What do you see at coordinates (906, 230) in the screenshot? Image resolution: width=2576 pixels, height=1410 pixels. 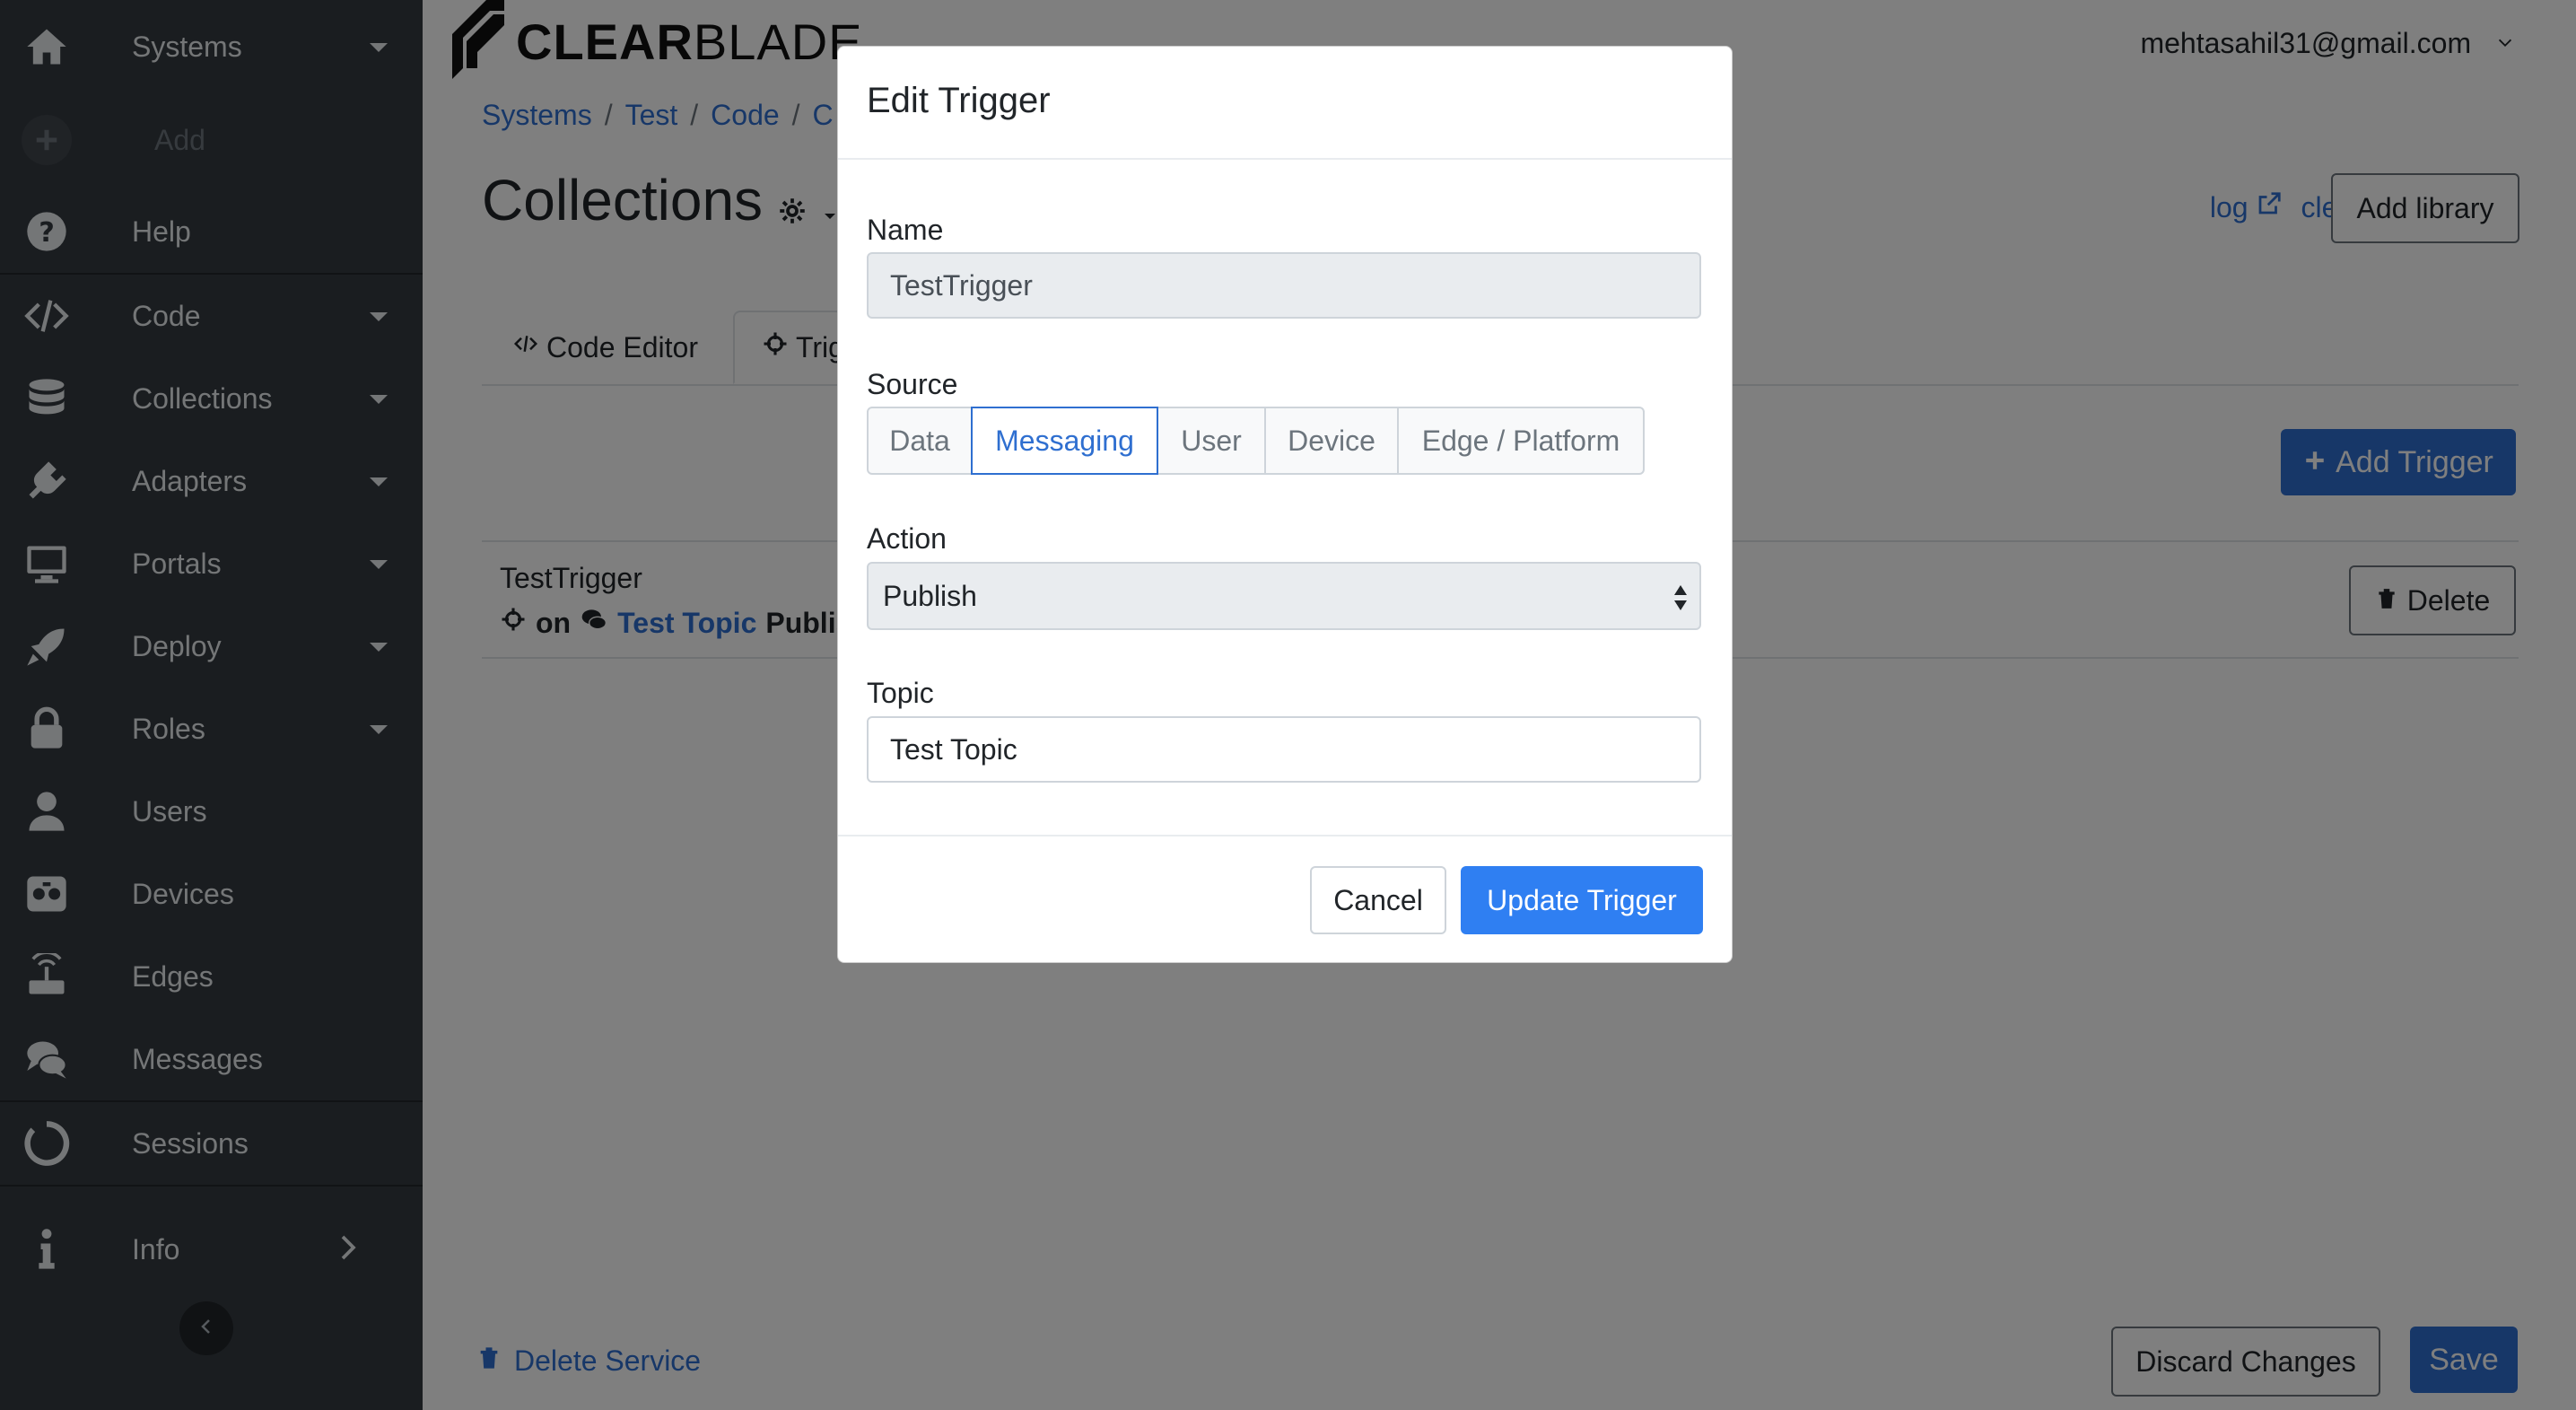 I see `name-label: Name` at bounding box center [906, 230].